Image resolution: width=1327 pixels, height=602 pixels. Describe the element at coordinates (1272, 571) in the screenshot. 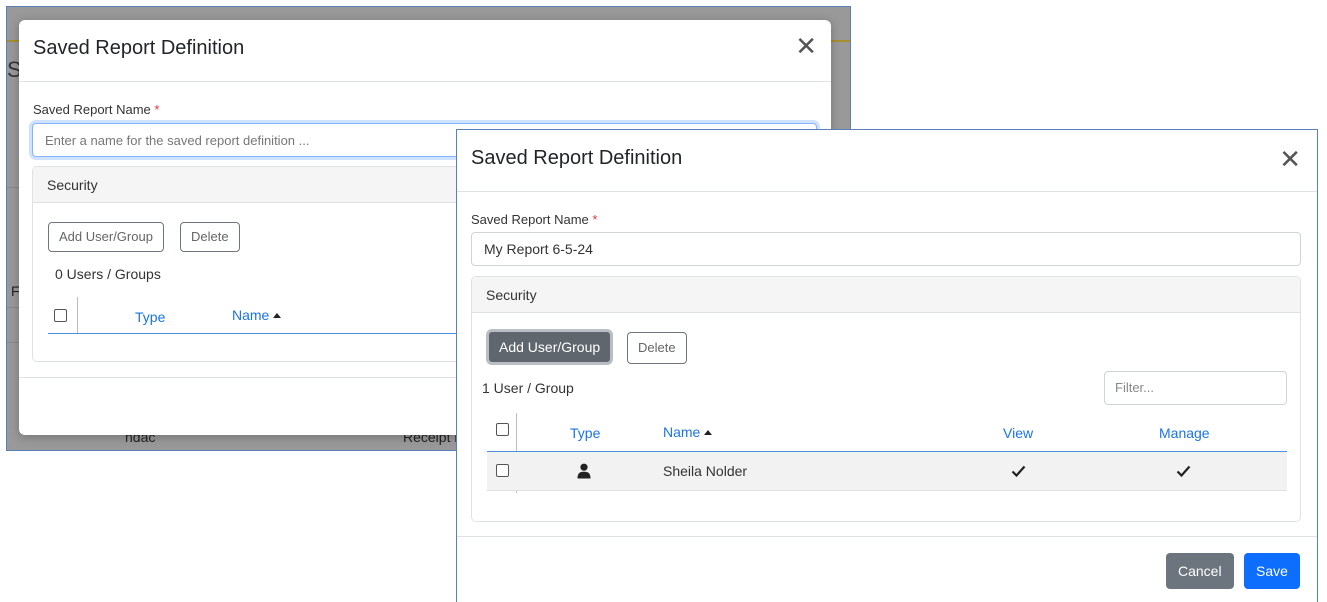

I see `save-button: Save` at that location.